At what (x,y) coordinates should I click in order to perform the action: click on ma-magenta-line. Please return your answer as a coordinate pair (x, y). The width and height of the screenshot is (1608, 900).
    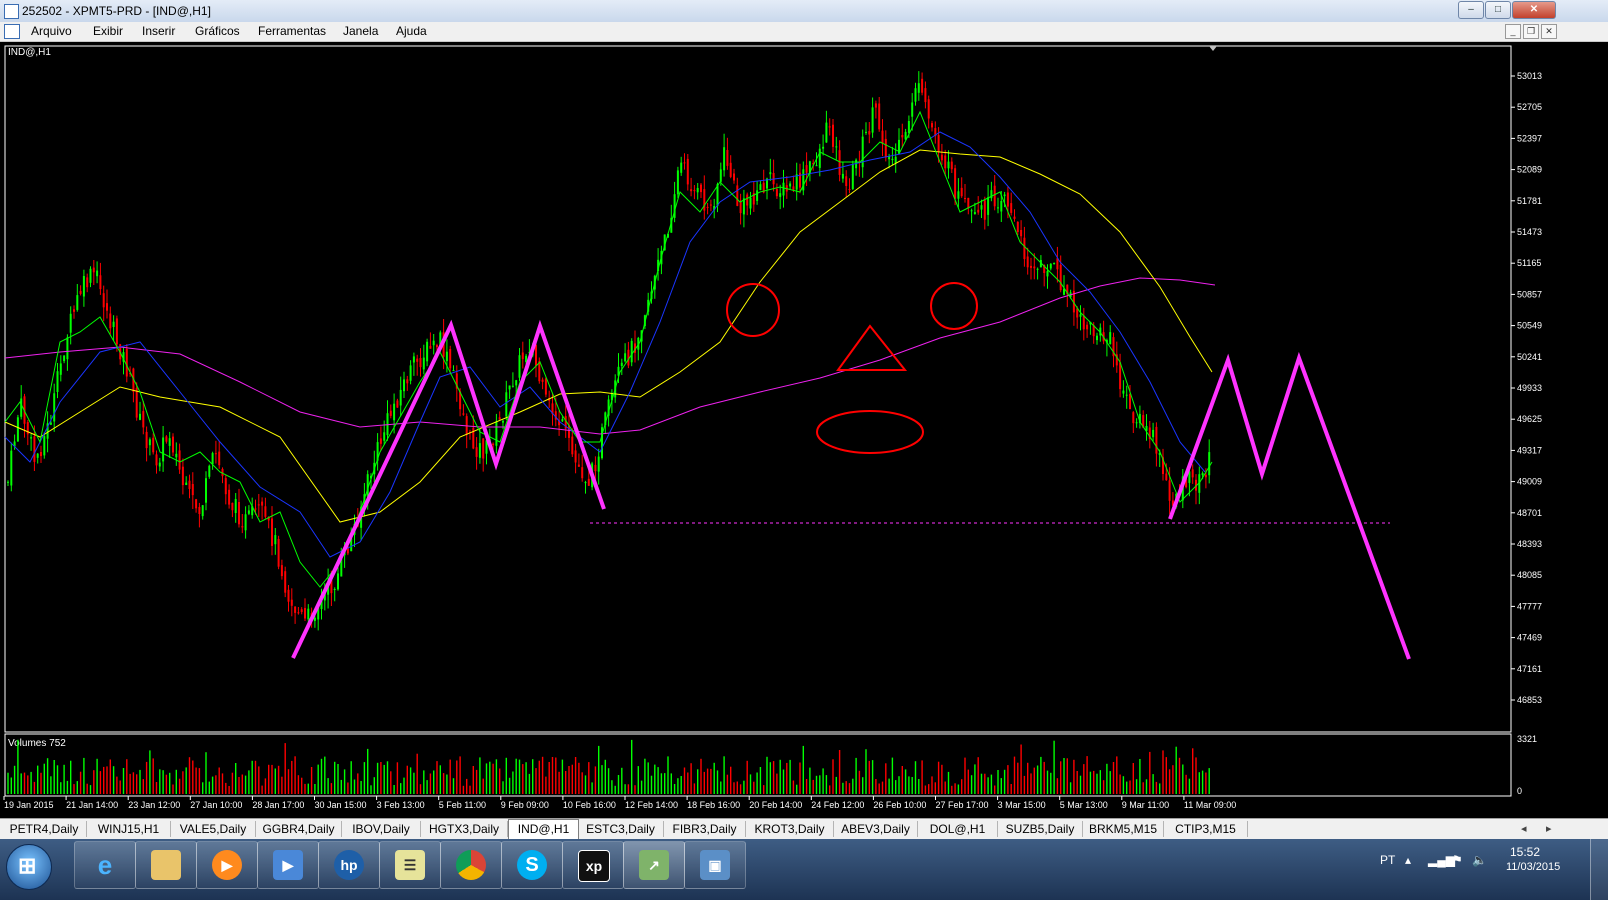
    Looking at the image, I should click on (610, 356).